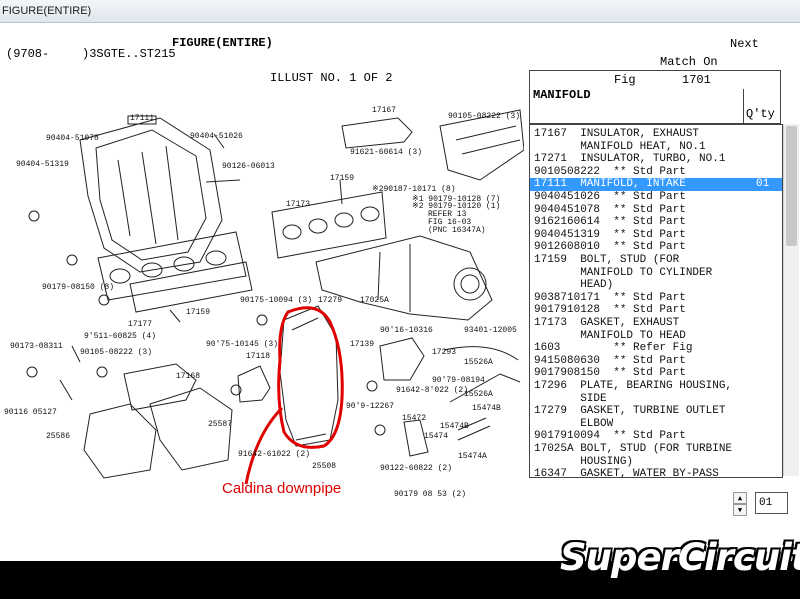 The height and width of the screenshot is (599, 800). I want to click on part-callout-label: 90122-60822 (2), so click(416, 468).